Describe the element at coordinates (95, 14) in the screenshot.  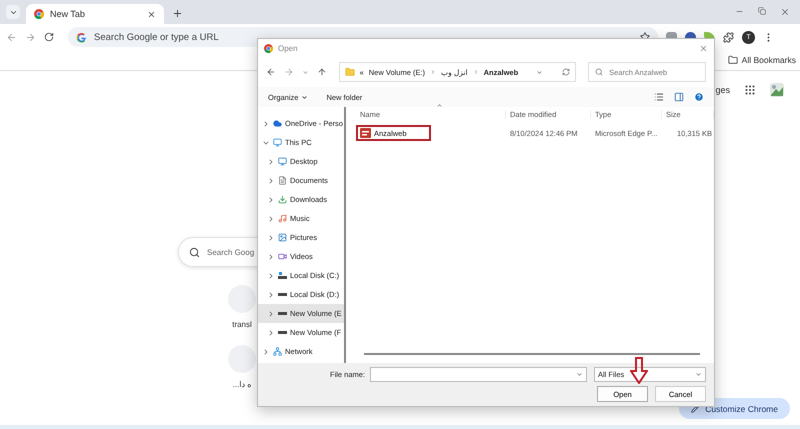
I see `browser-tab: New Tab` at that location.